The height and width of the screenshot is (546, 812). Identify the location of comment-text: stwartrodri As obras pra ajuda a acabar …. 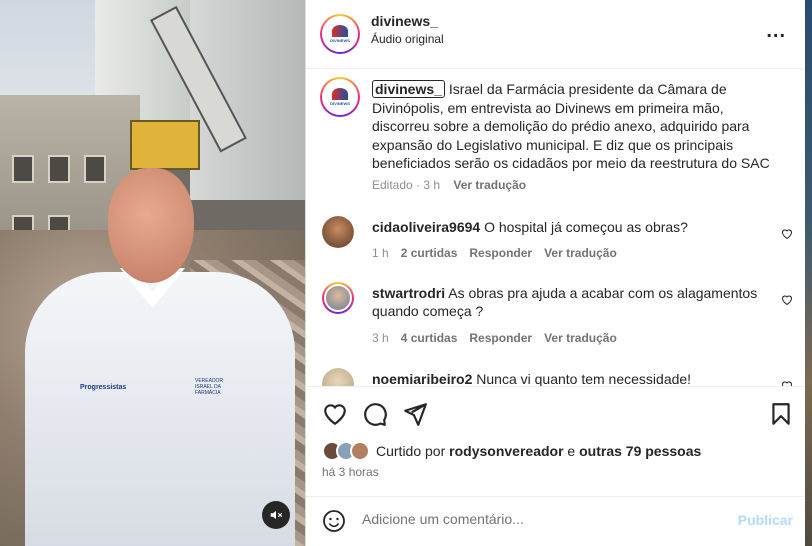
(565, 302).